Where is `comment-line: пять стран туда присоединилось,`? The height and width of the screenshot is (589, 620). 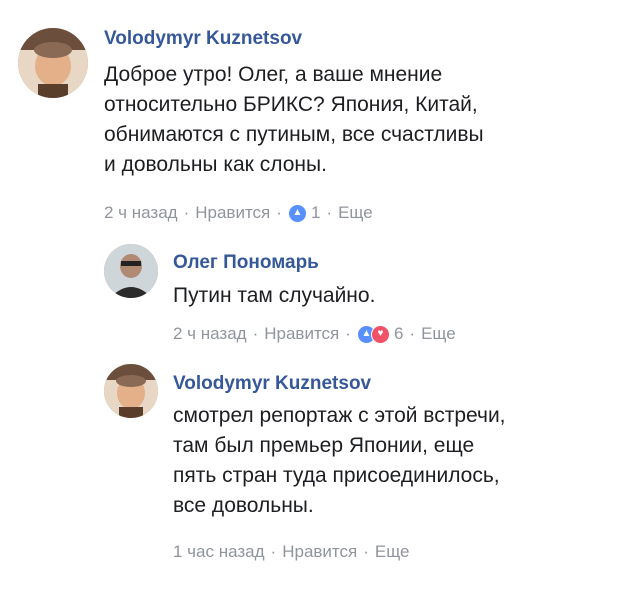
comment-line: пять стран туда присоединилось, is located at coordinates (336, 475).